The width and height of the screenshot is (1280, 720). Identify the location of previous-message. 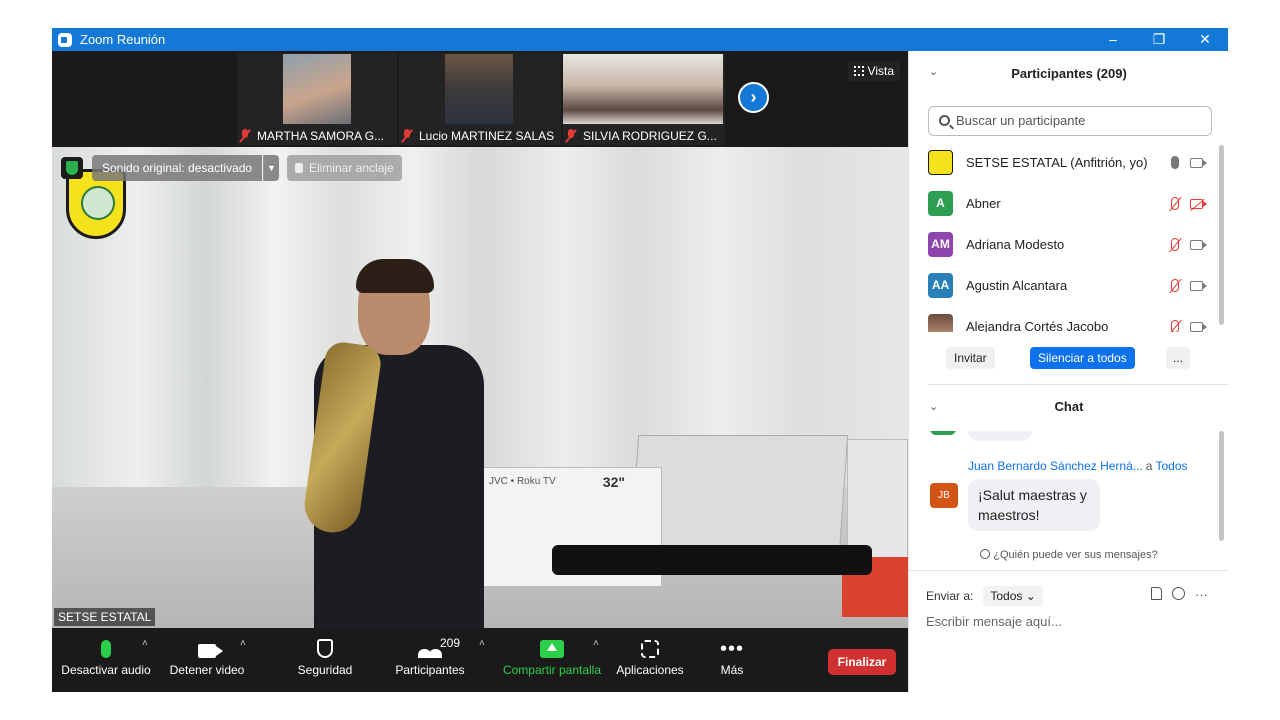
(1000, 436).